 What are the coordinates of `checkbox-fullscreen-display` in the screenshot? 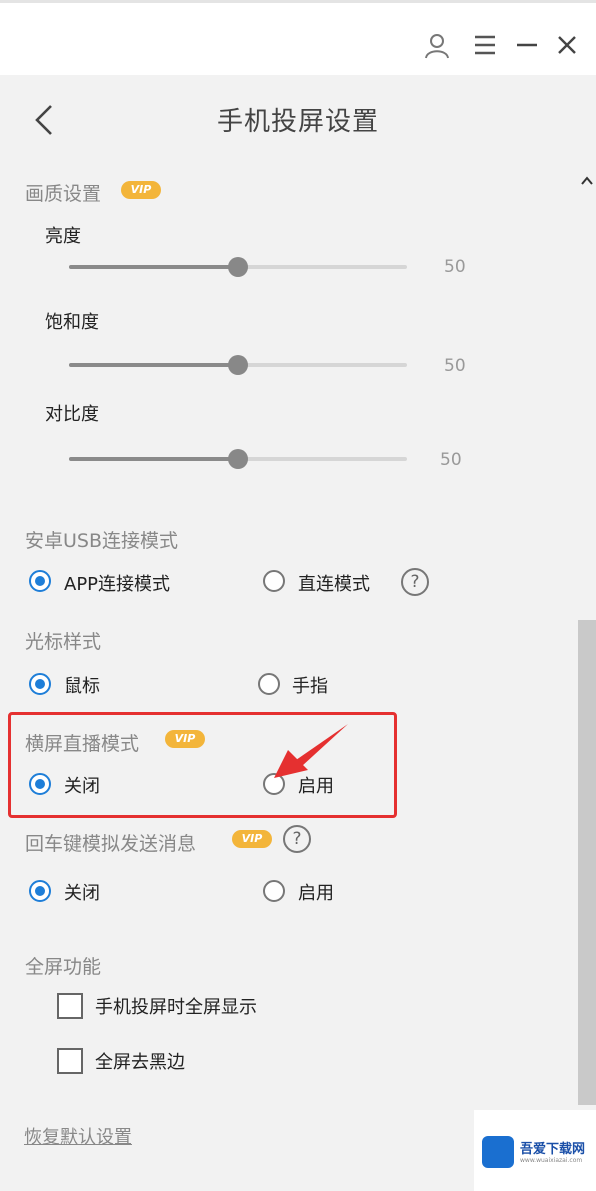 It's located at (70, 1006).